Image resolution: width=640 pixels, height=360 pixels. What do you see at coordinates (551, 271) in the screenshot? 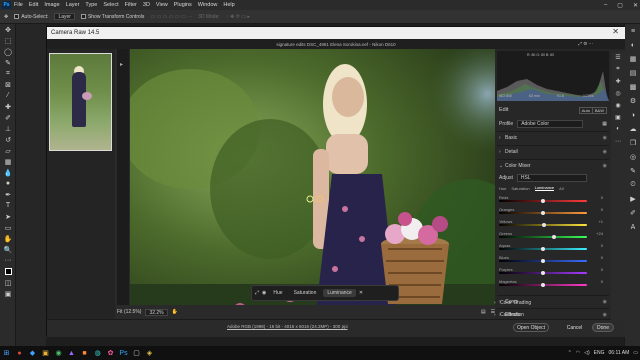
I see `slider-purples: Purples 0` at bounding box center [551, 271].